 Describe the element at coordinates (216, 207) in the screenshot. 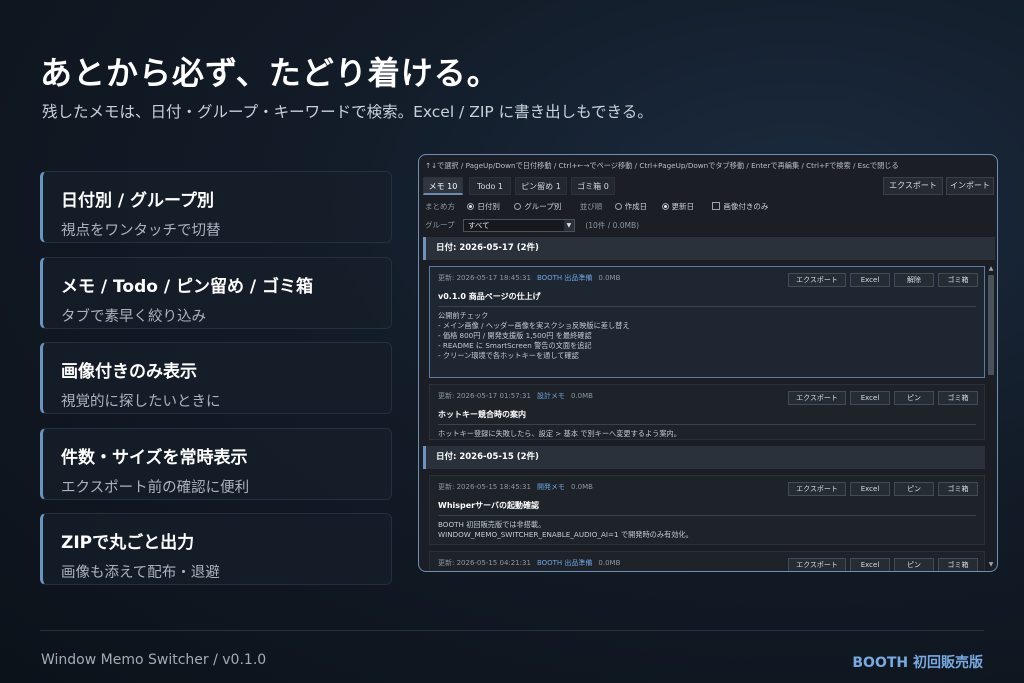

I see `feature-card: 日付別 / グループ別 視点をワンタッチで切替` at that location.